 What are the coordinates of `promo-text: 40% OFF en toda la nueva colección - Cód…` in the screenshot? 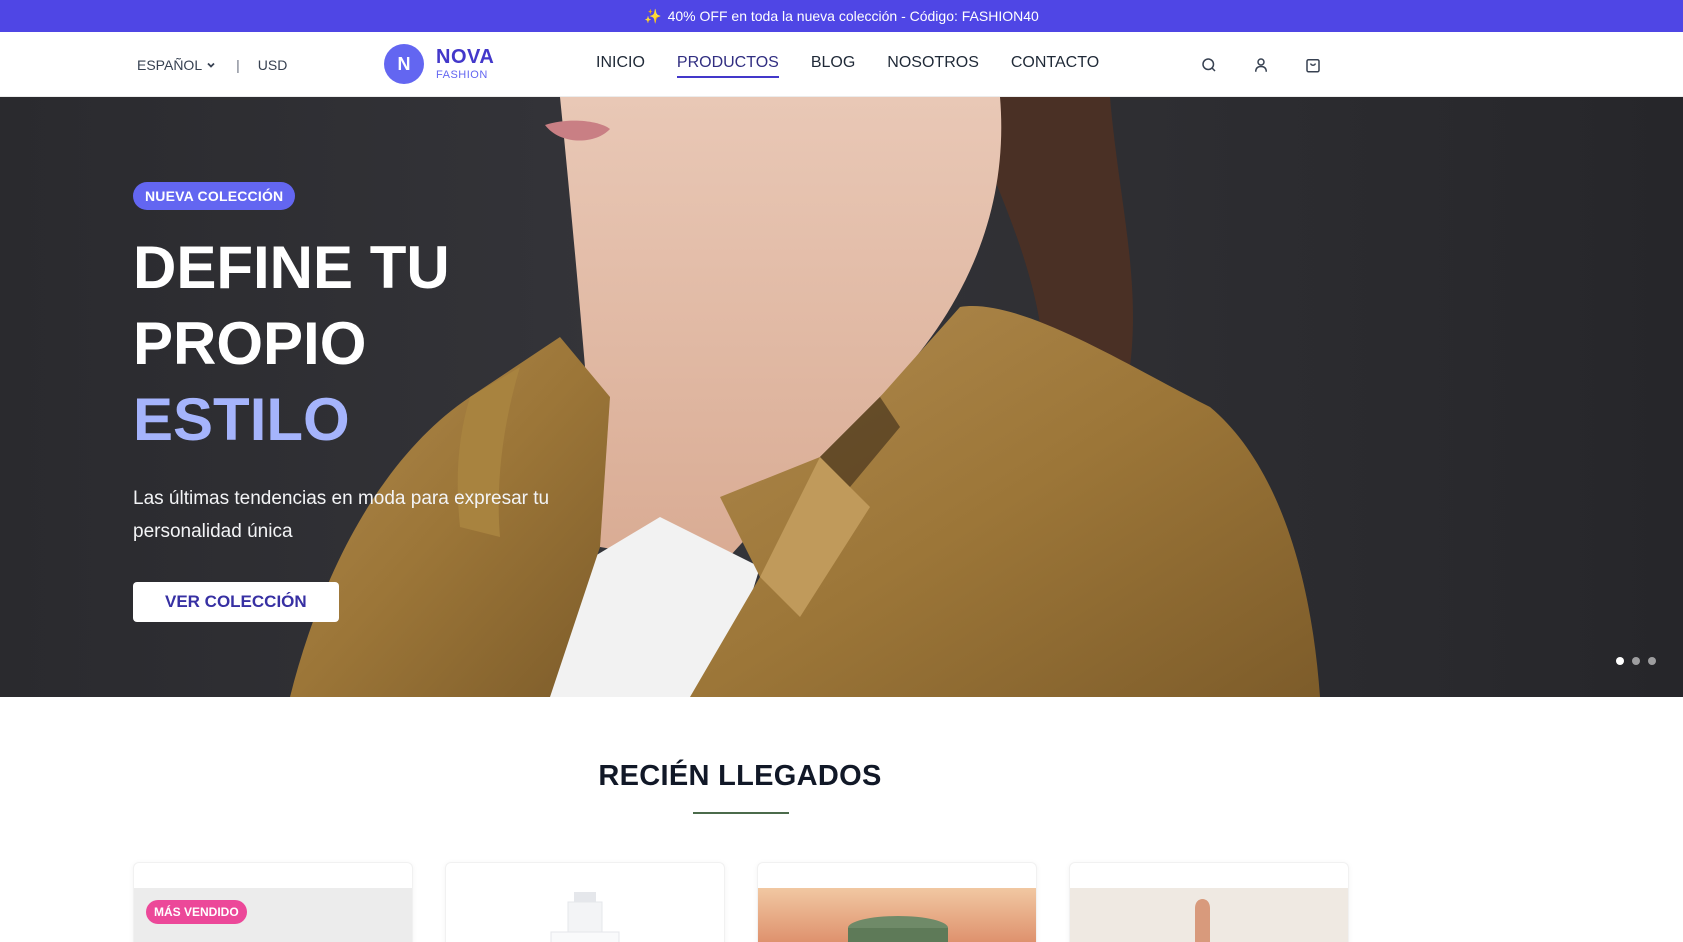 It's located at (853, 16).